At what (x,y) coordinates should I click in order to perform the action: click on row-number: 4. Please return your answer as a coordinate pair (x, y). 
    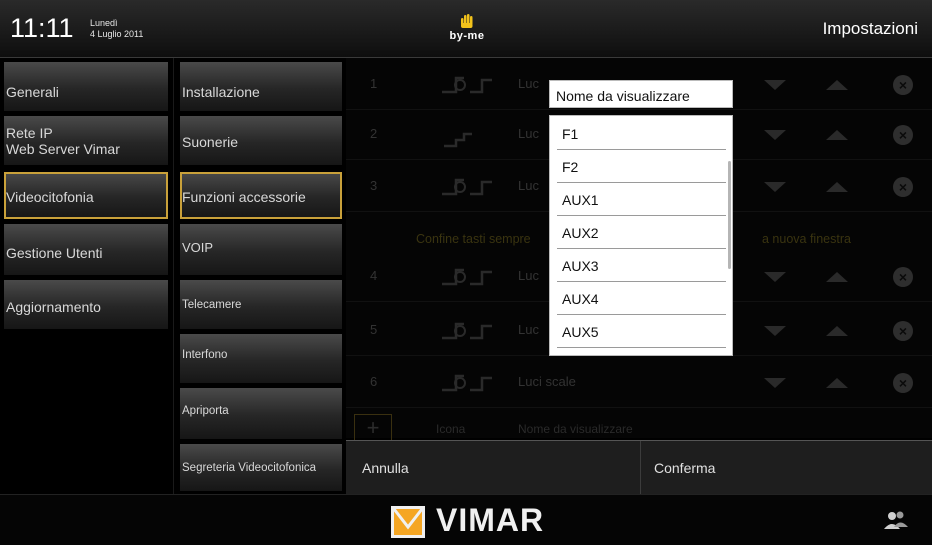
    Looking at the image, I should click on (374, 275).